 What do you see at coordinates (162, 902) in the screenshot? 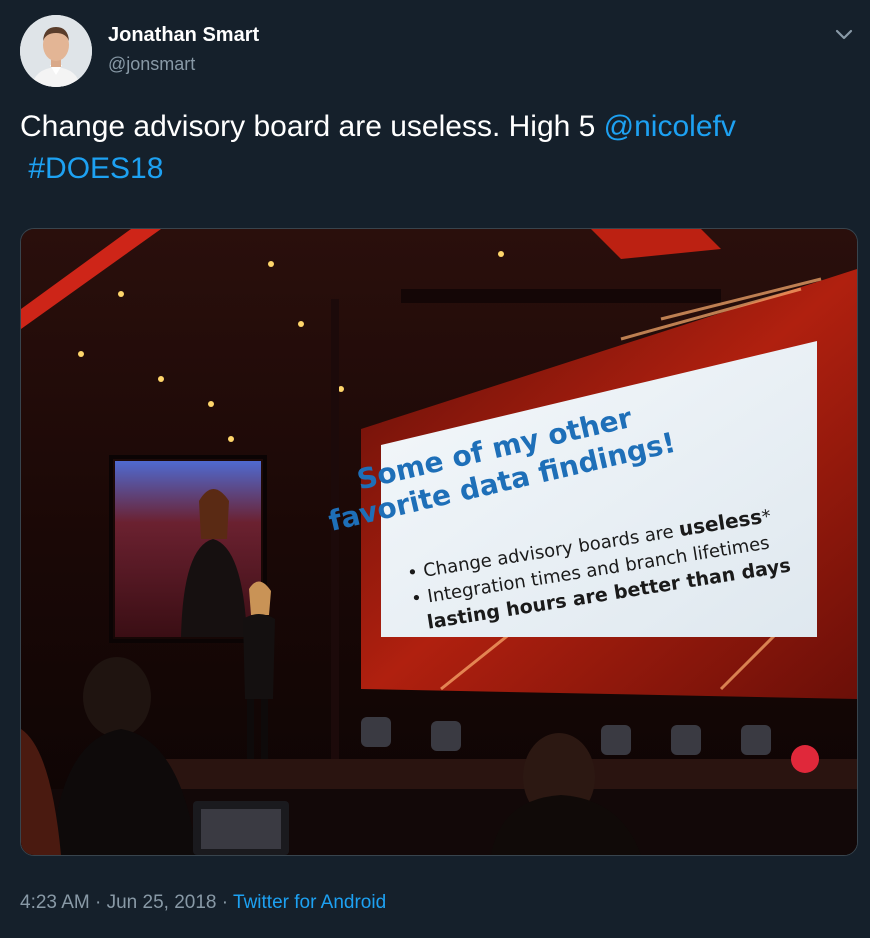
I see `tweet-date: Jun 25, 2018` at bounding box center [162, 902].